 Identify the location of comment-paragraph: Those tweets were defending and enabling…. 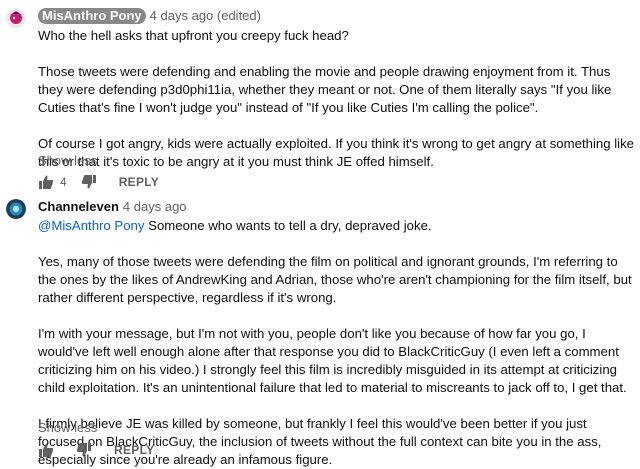
(325, 89).